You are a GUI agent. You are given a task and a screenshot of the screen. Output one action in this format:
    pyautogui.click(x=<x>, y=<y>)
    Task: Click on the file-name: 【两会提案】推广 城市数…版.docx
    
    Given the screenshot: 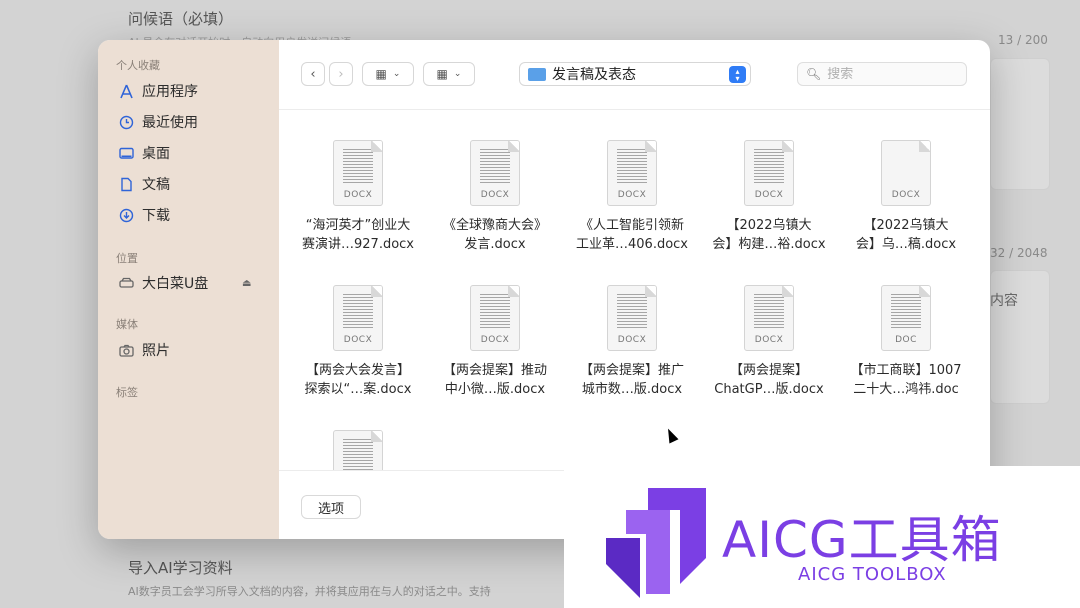 What is the action you would take?
    pyautogui.click(x=631, y=380)
    